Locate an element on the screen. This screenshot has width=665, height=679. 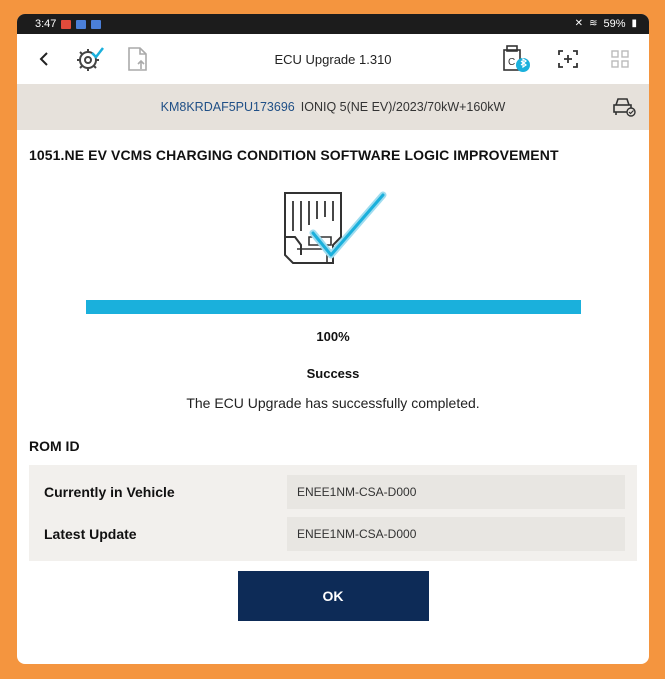
rom-value-latest: ENEE1NM-CSA-D000 is located at coordinates (456, 534).